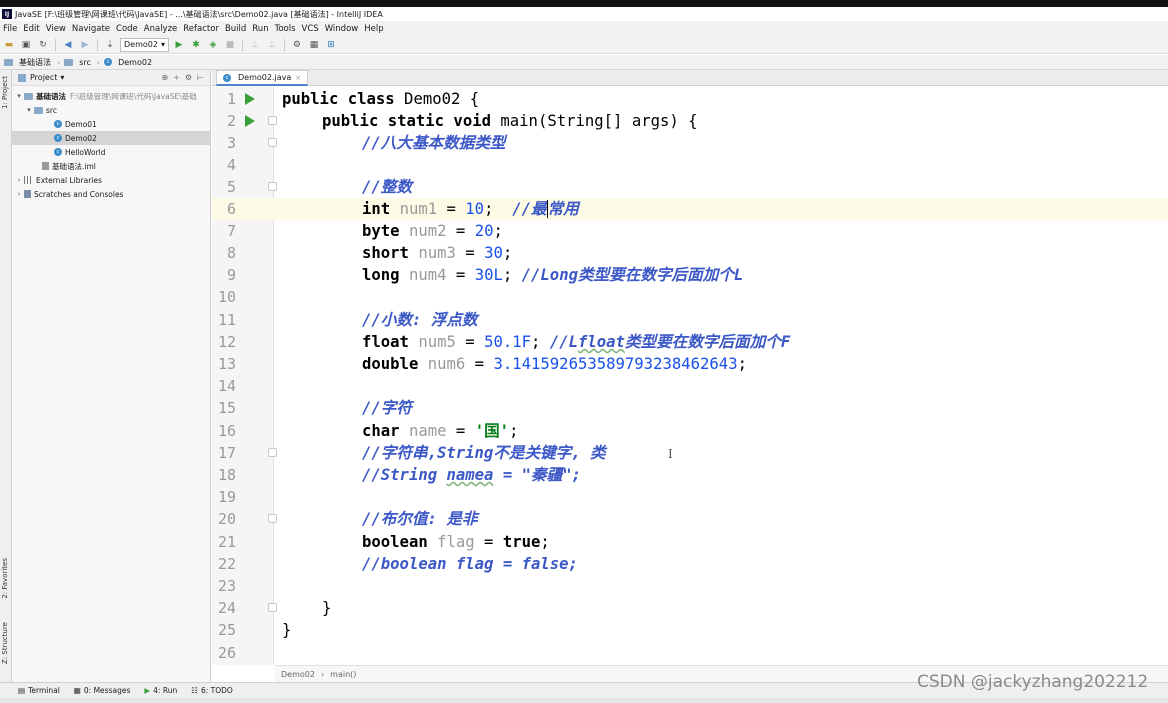 This screenshot has width=1168, height=703. Describe the element at coordinates (43, 45) in the screenshot. I see `sync-icon: ↻` at that location.